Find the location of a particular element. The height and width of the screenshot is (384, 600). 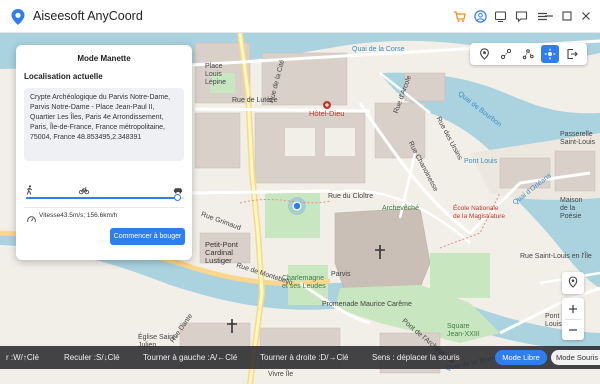

map-label: Rue de Lutèce is located at coordinates (255, 100).